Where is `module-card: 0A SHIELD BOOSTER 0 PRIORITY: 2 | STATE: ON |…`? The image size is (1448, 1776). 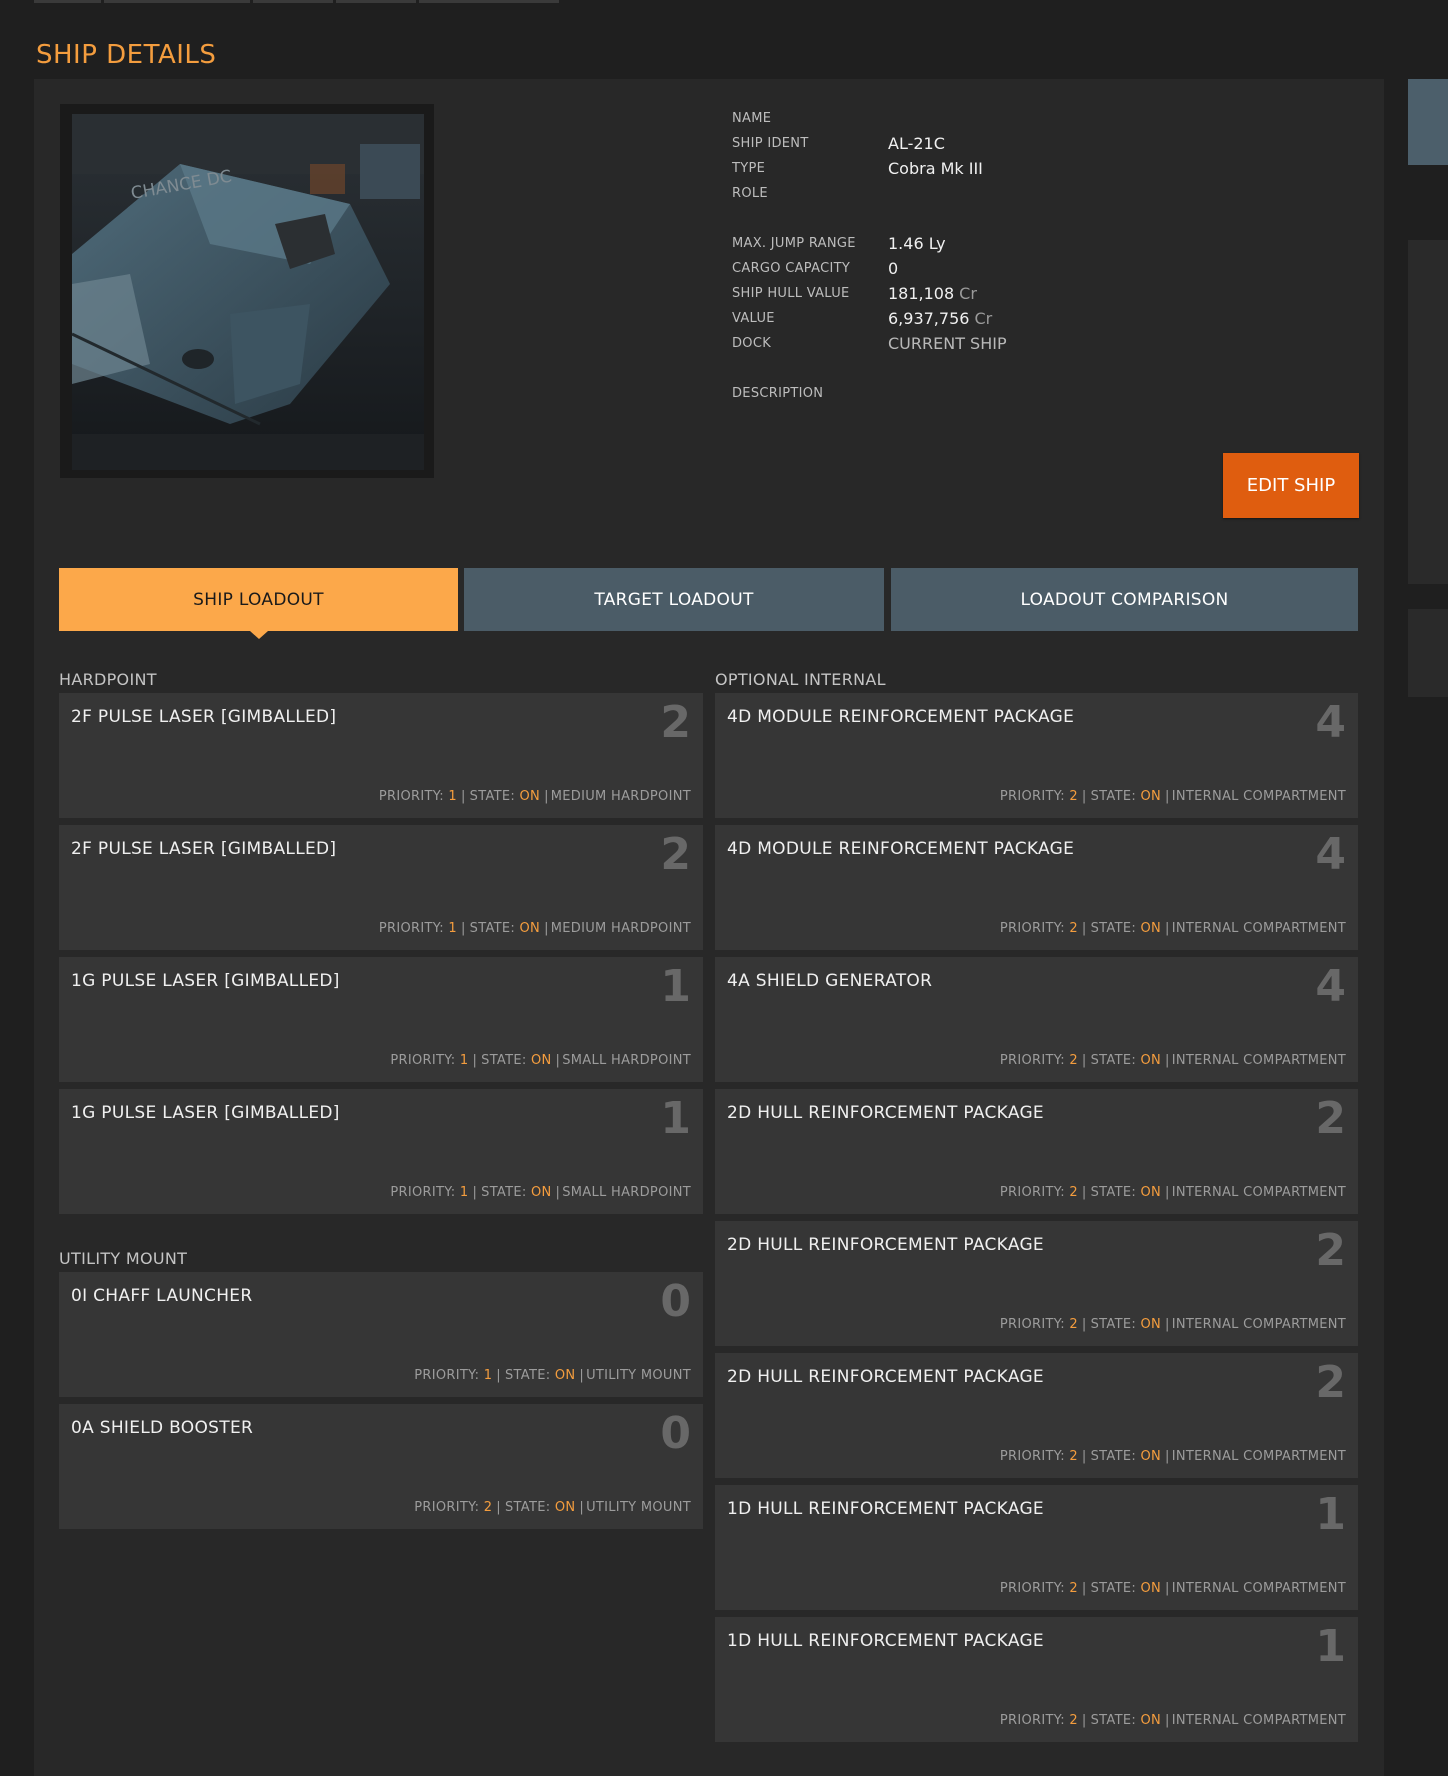
module-card: 0A SHIELD BOOSTER 0 PRIORITY: 2 | STATE: ON |… is located at coordinates (381, 1466).